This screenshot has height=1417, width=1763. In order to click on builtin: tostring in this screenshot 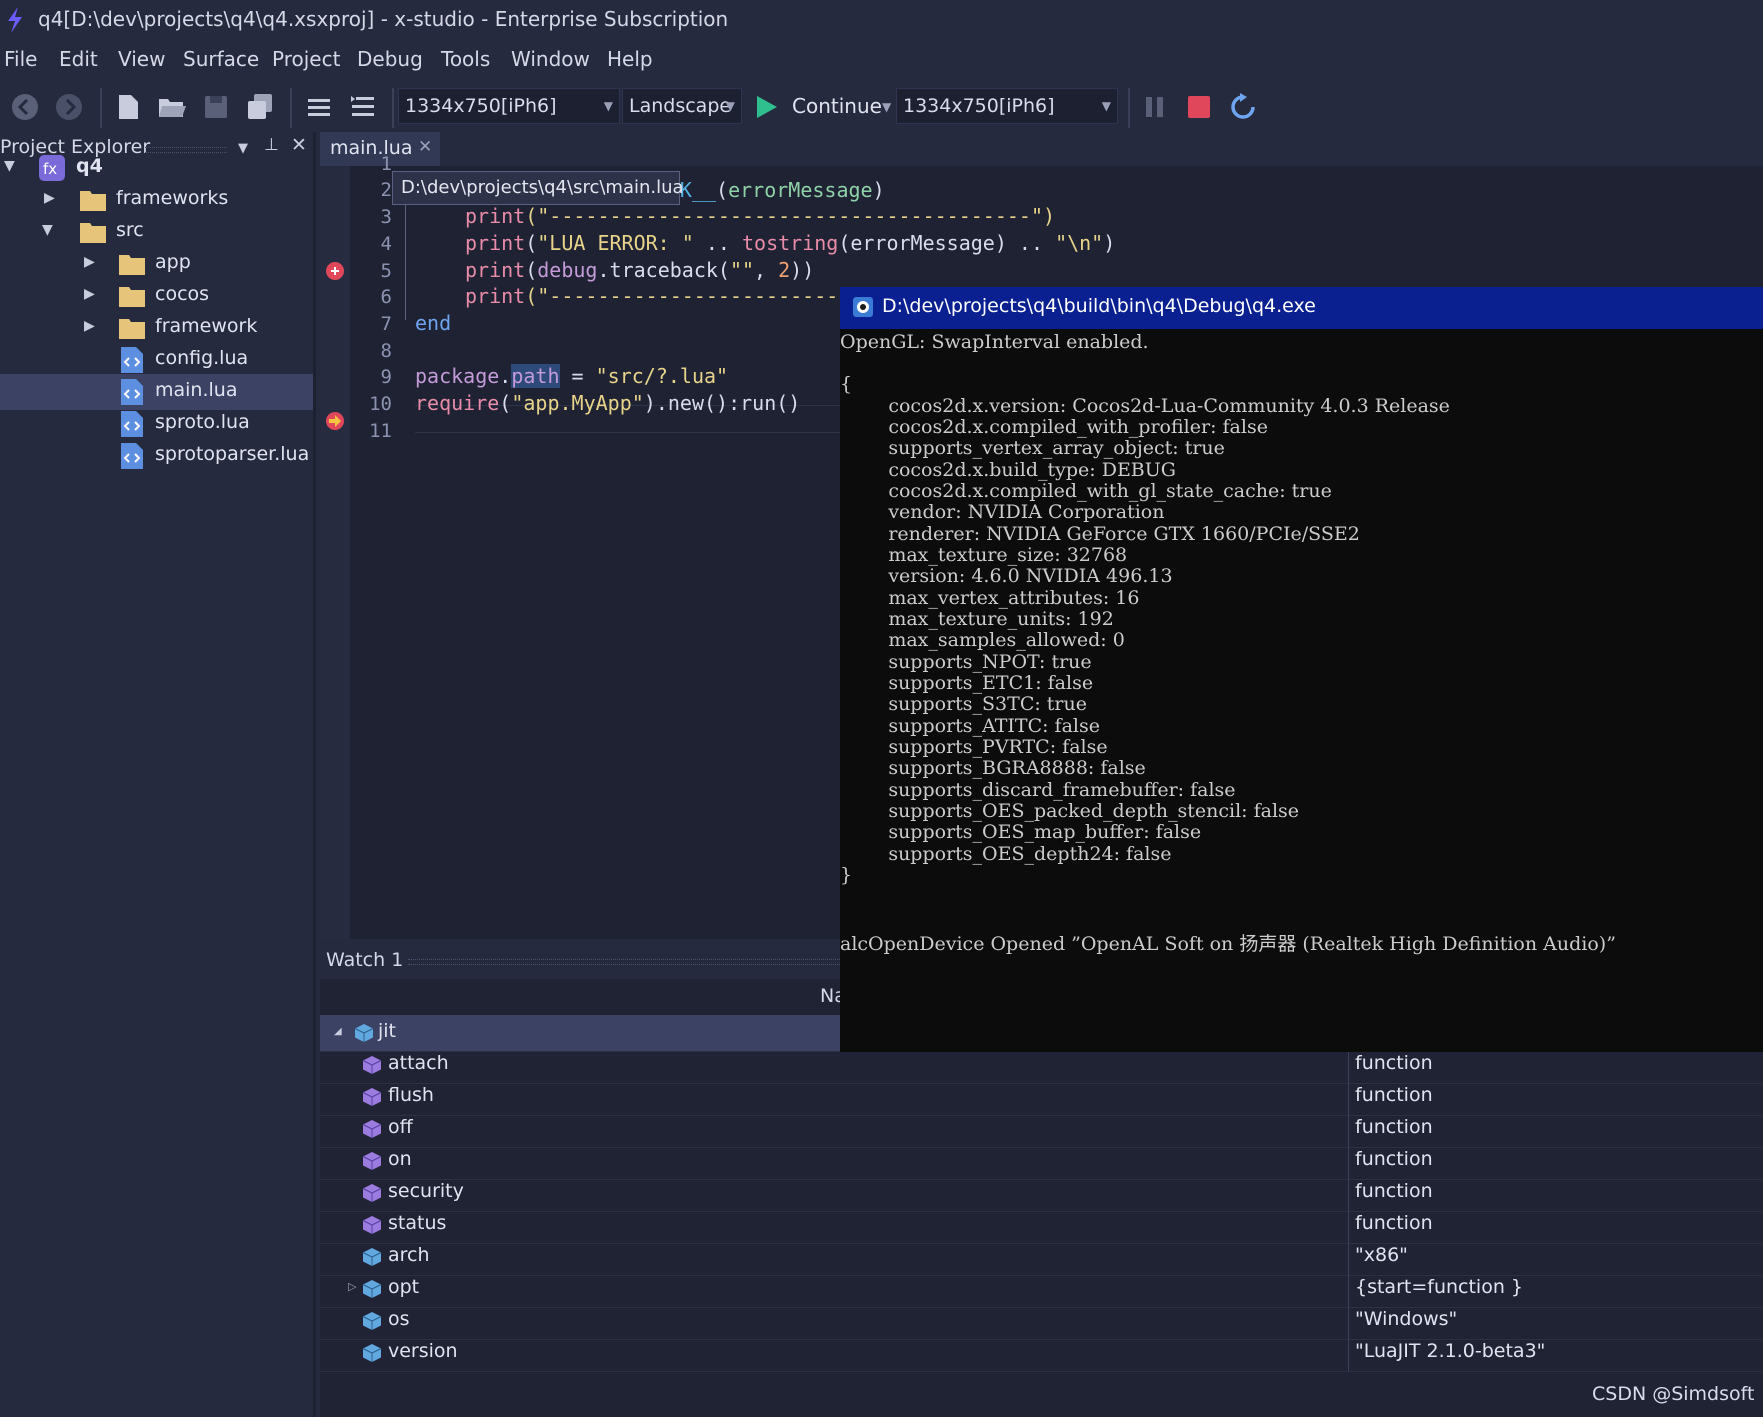, I will do `click(790, 243)`.